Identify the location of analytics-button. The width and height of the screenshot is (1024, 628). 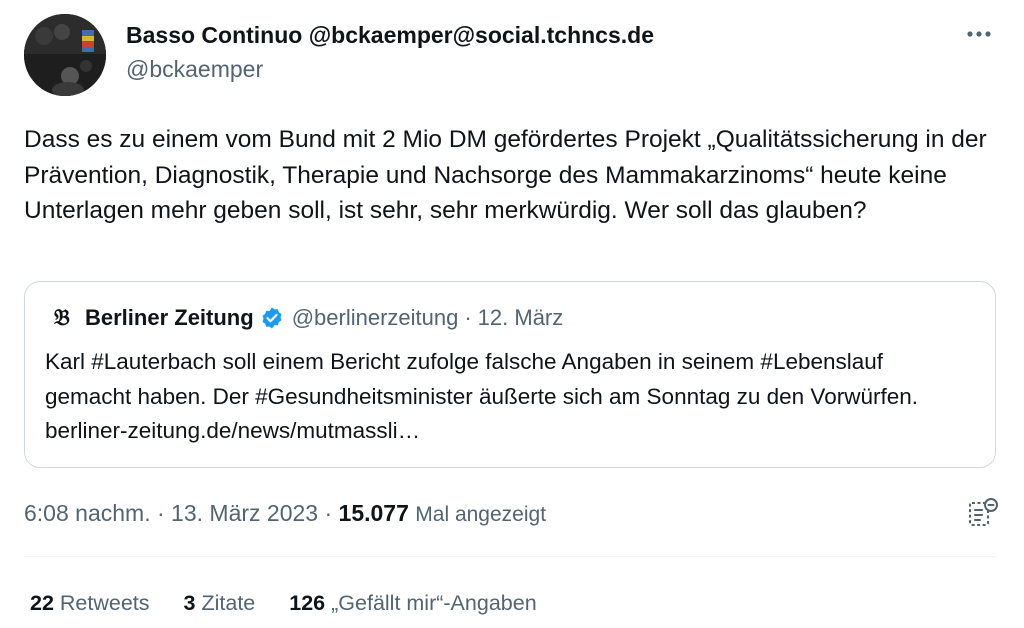
(983, 513).